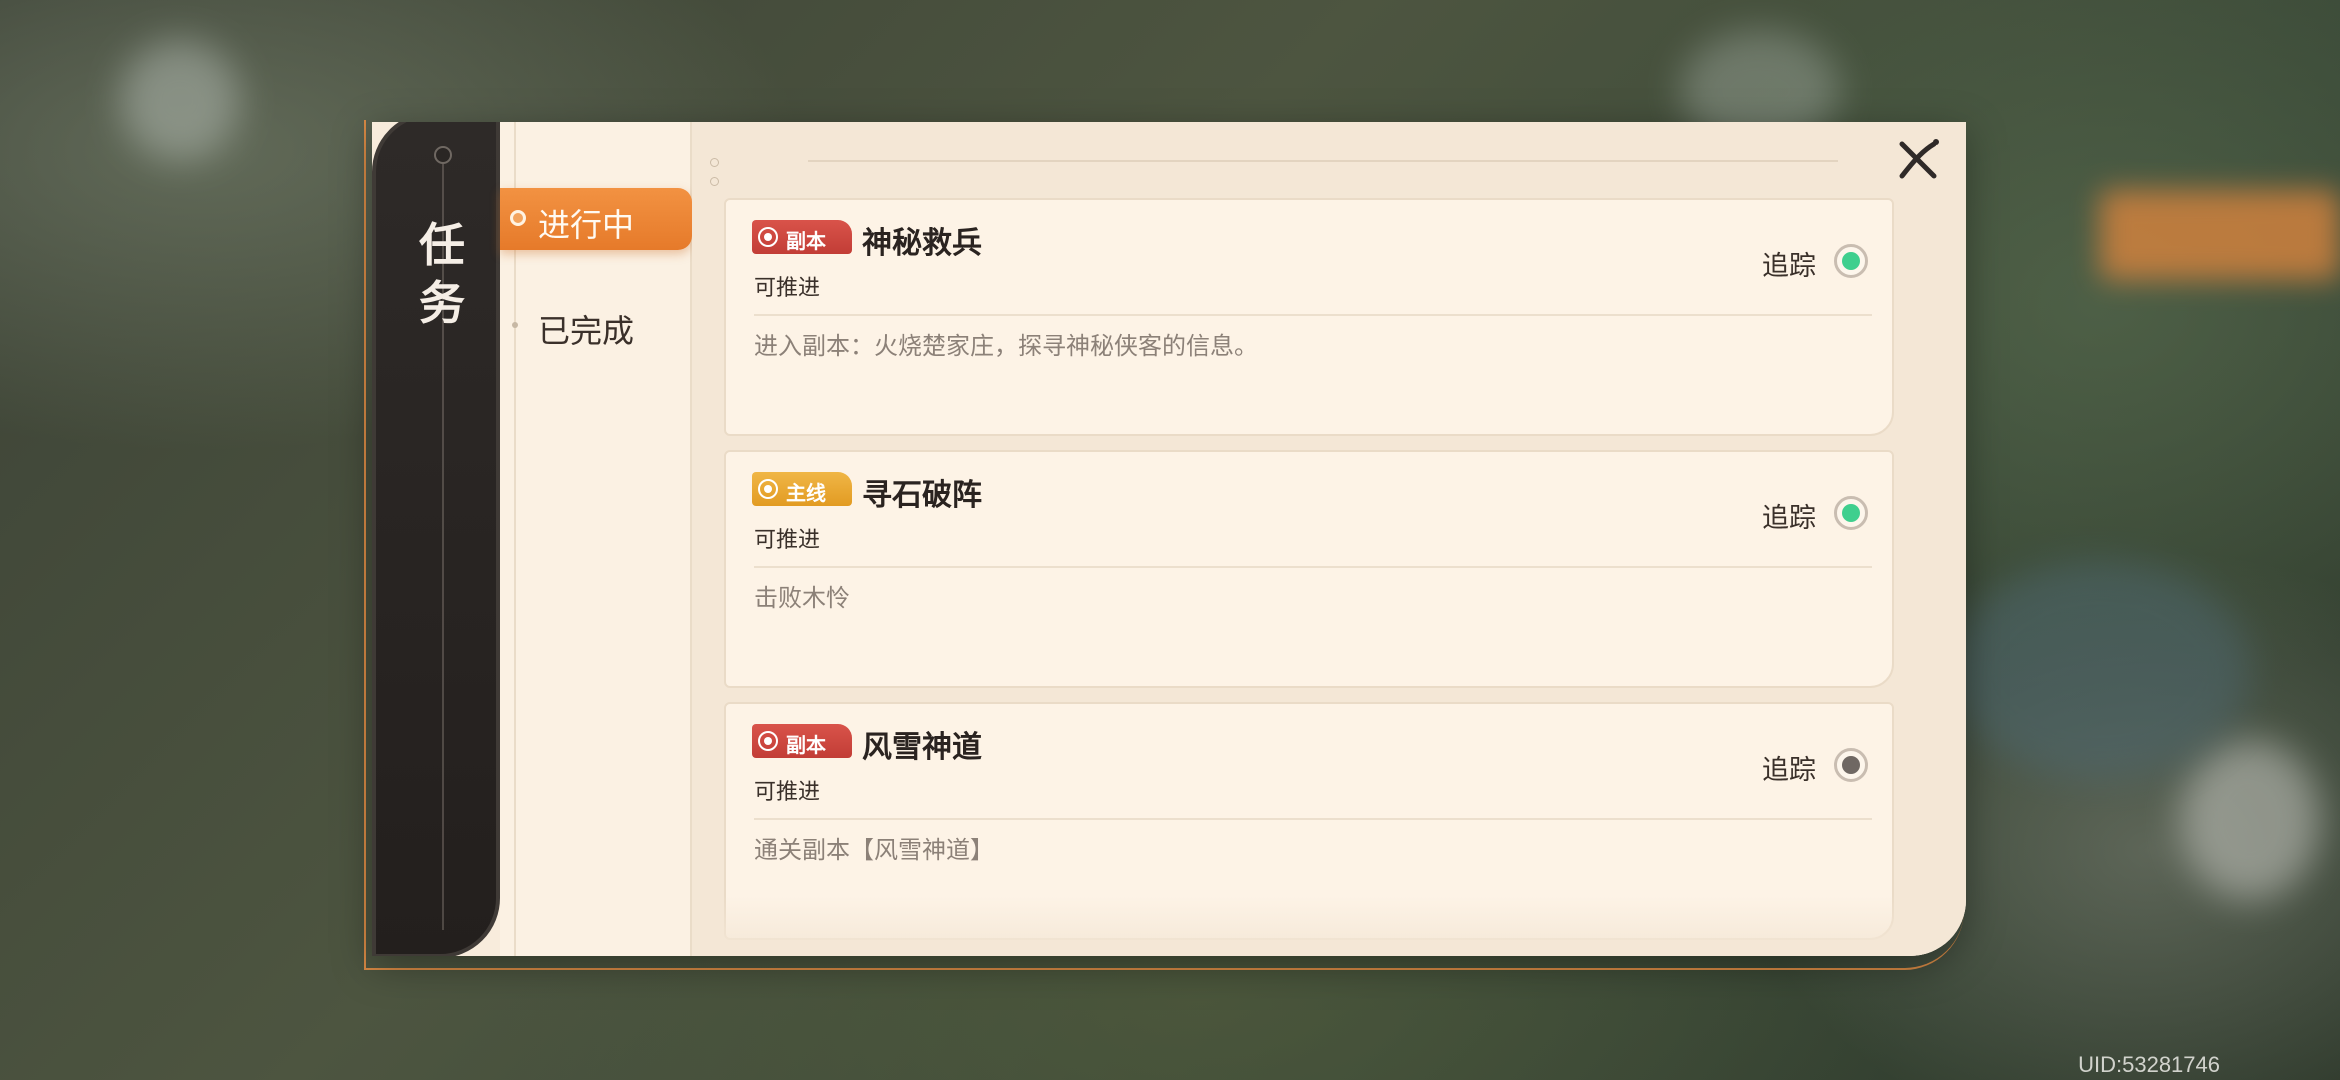  Describe the element at coordinates (2220, 235) in the screenshot. I see `background-blur-banner` at that location.